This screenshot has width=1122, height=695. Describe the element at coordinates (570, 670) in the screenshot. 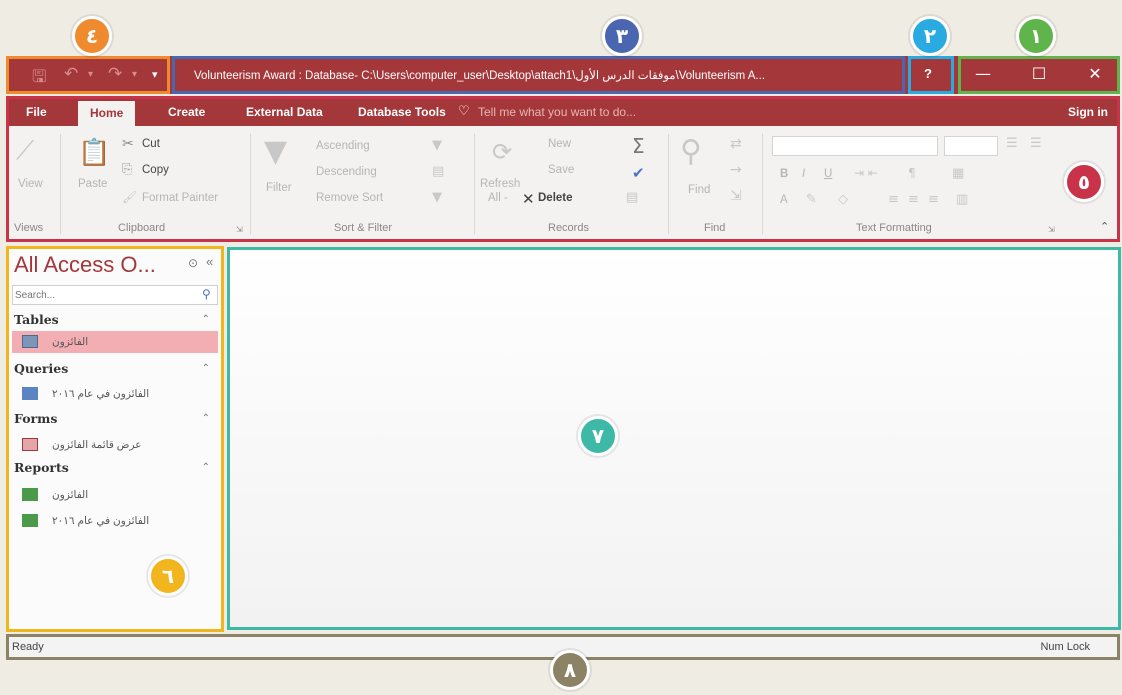

I see `annotation-number-8: ٨` at that location.